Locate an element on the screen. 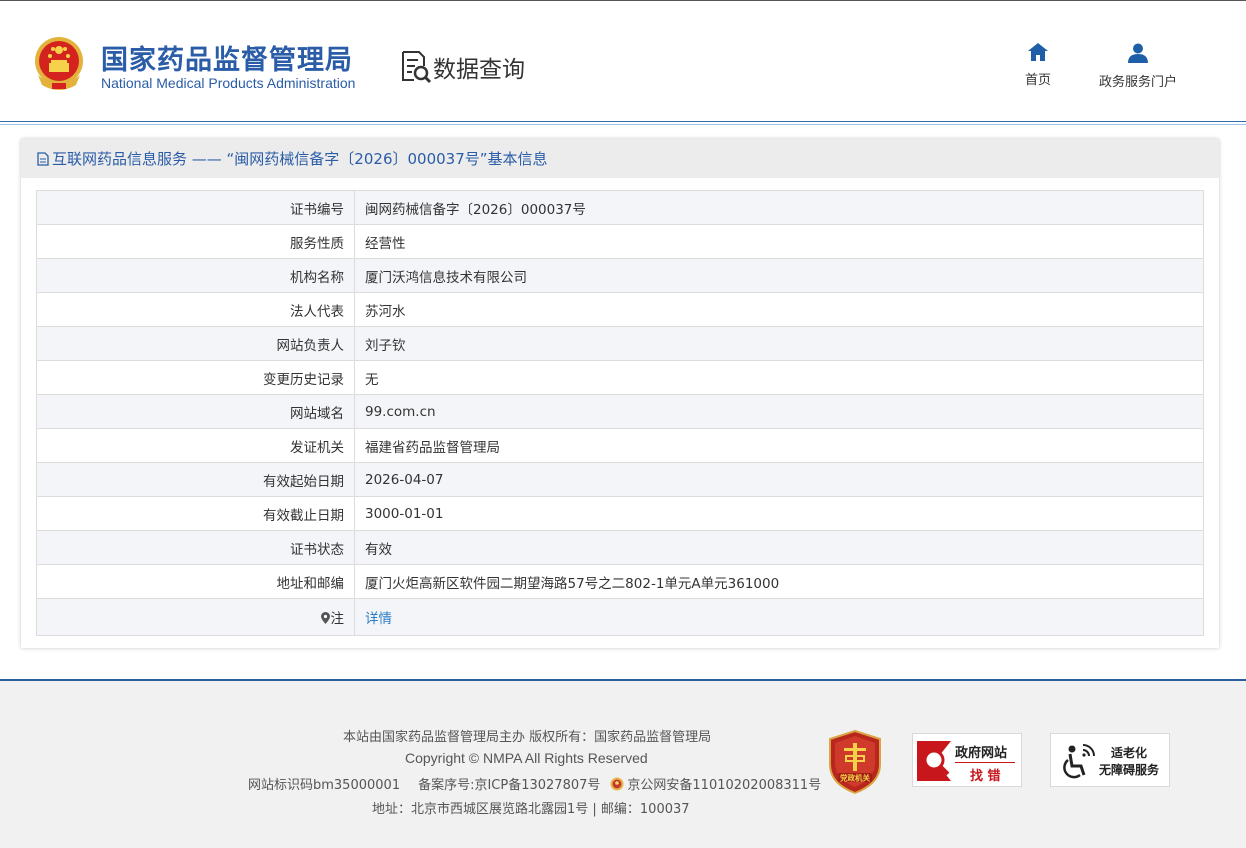 The width and height of the screenshot is (1246, 848). field-label: 发证机关 is located at coordinates (195, 445).